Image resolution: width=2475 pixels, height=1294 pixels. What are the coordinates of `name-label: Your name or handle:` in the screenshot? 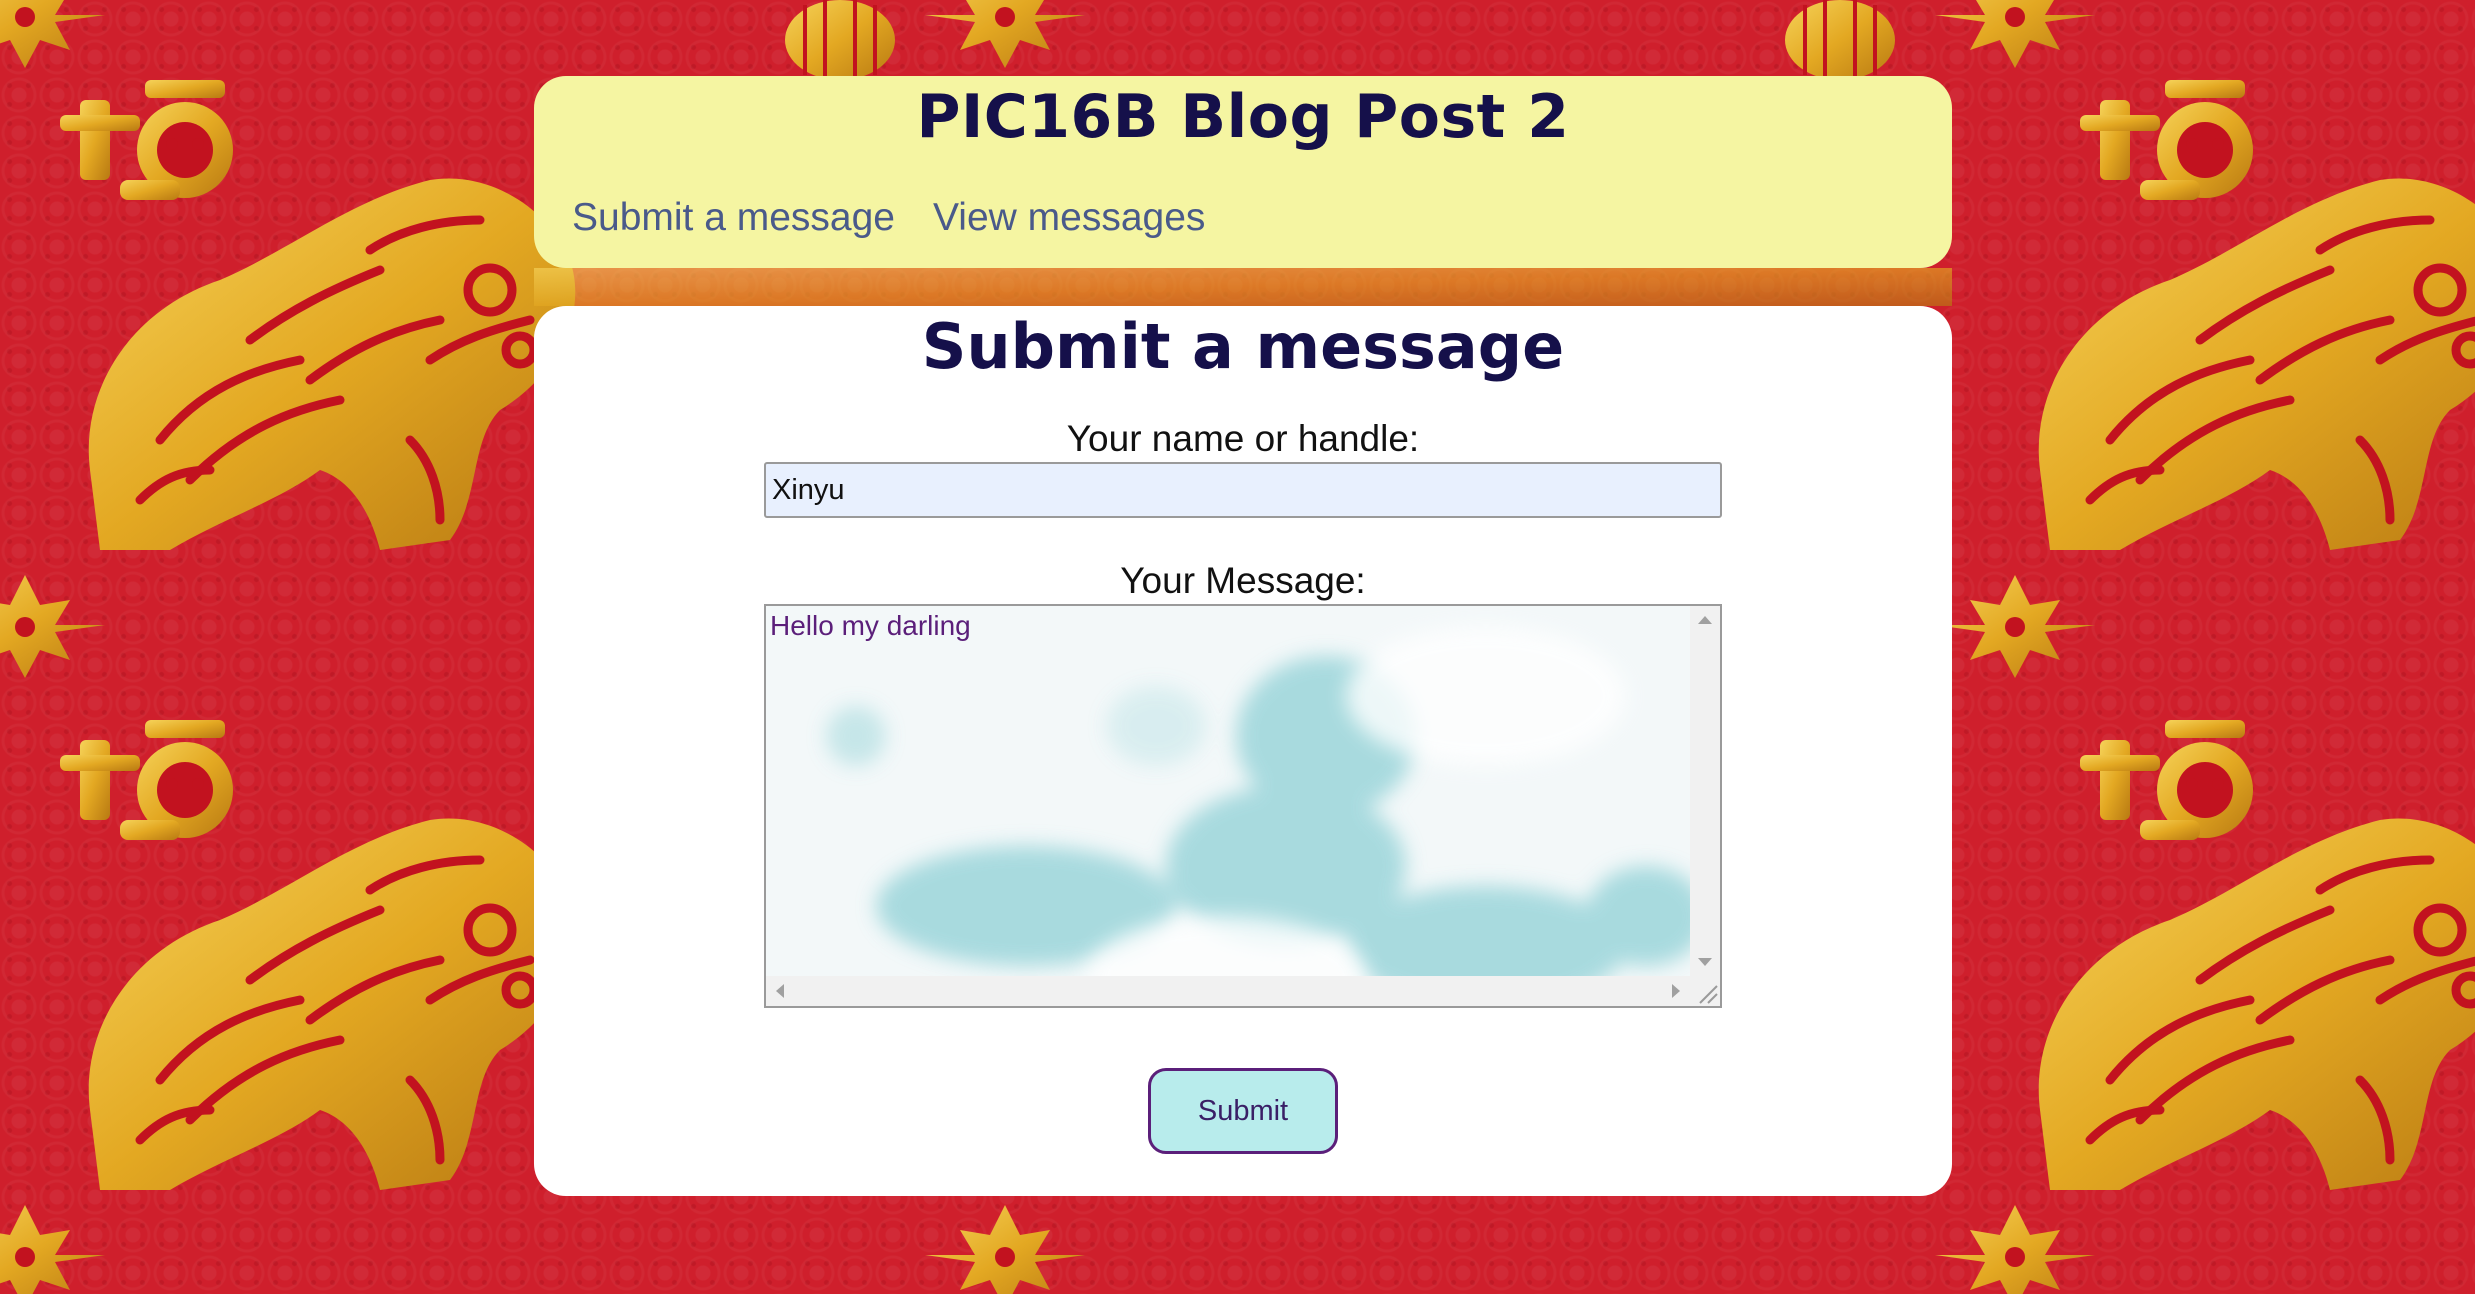 It's located at (1243, 438).